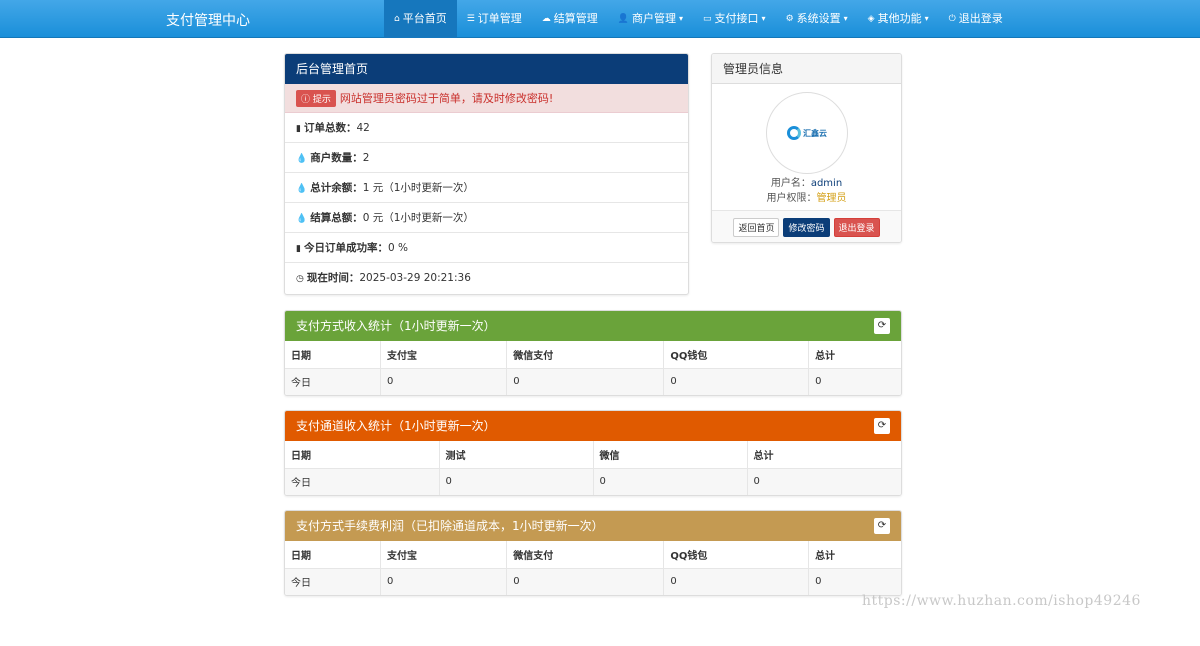 This screenshot has height=646, width=1200. I want to click on row-label: 总计余额：, so click(336, 188).